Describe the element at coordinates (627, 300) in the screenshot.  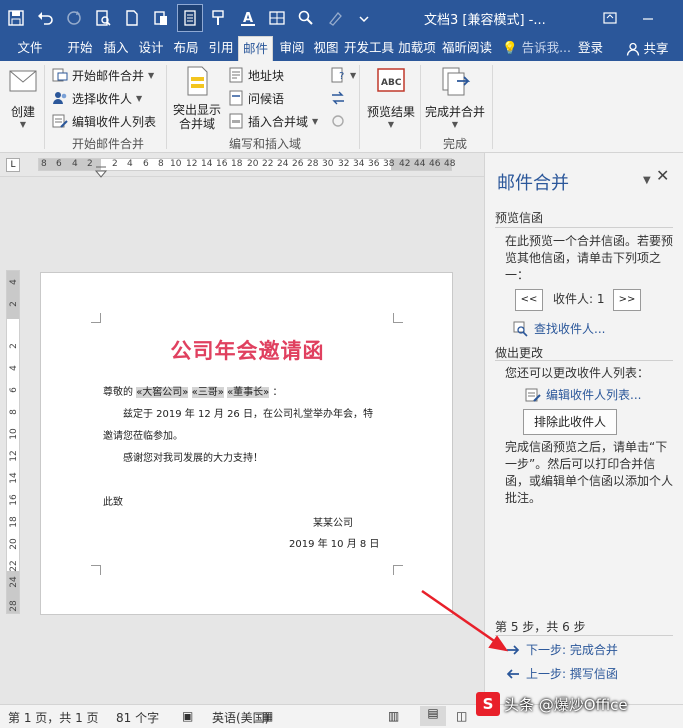
I see `next-recipient-button: >>` at that location.